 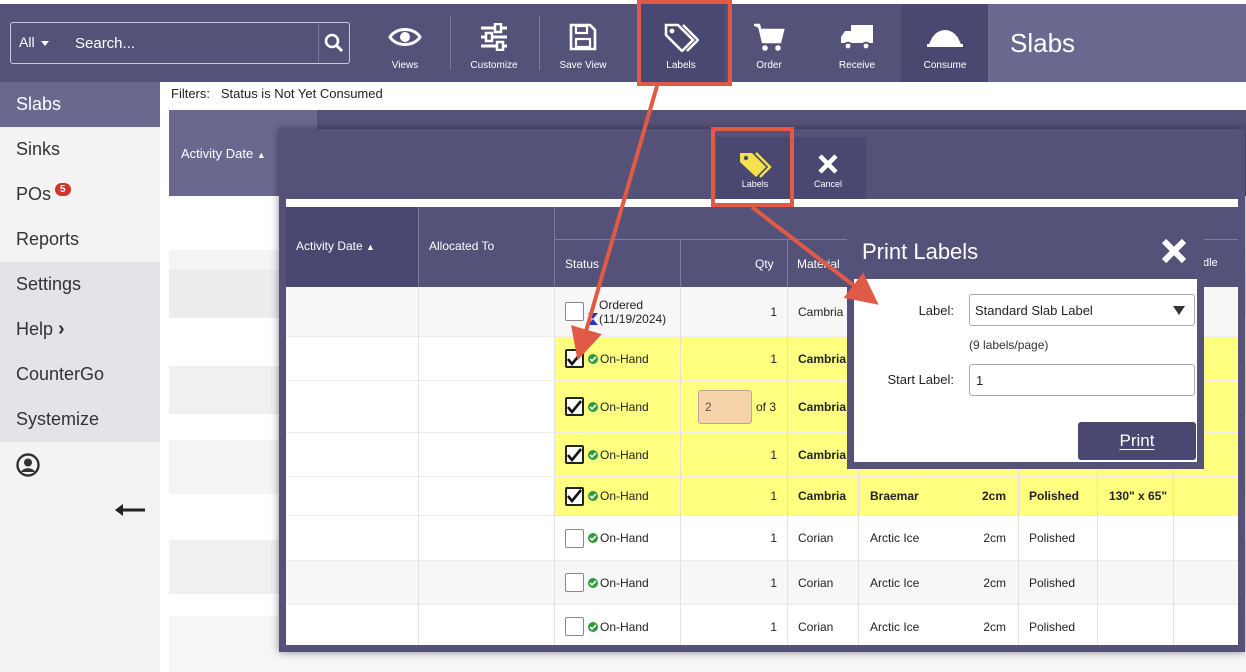 What do you see at coordinates (80, 104) in the screenshot?
I see `sidebar-item-slabs: Slabs` at bounding box center [80, 104].